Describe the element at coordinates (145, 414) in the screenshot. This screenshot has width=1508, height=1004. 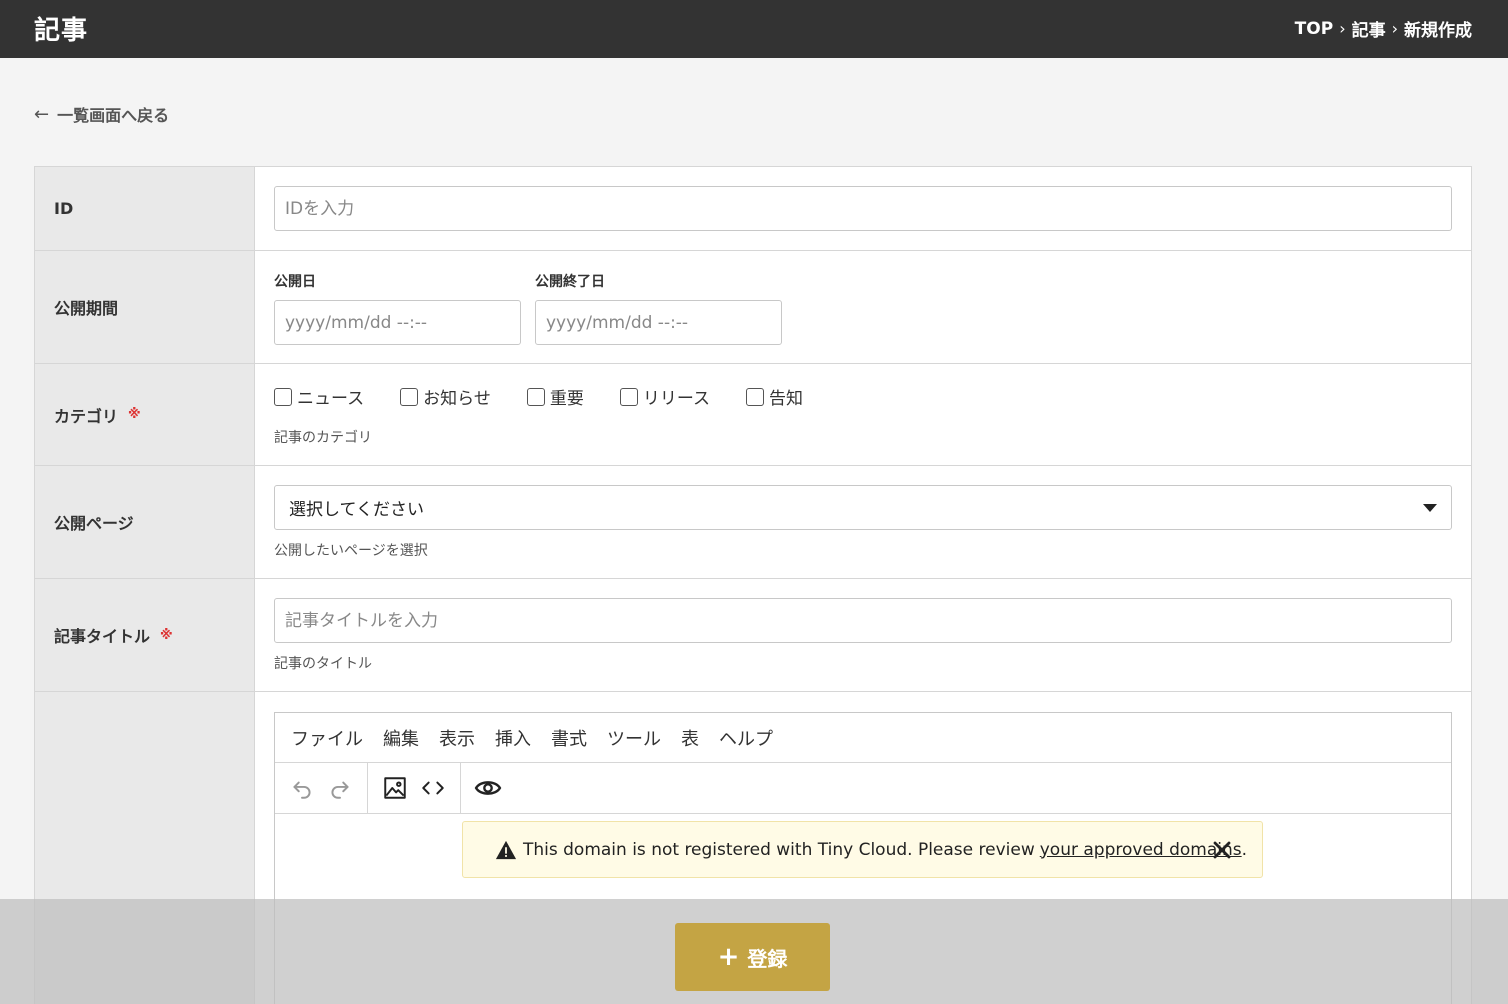
I see `category-label: カテゴリ ※` at that location.